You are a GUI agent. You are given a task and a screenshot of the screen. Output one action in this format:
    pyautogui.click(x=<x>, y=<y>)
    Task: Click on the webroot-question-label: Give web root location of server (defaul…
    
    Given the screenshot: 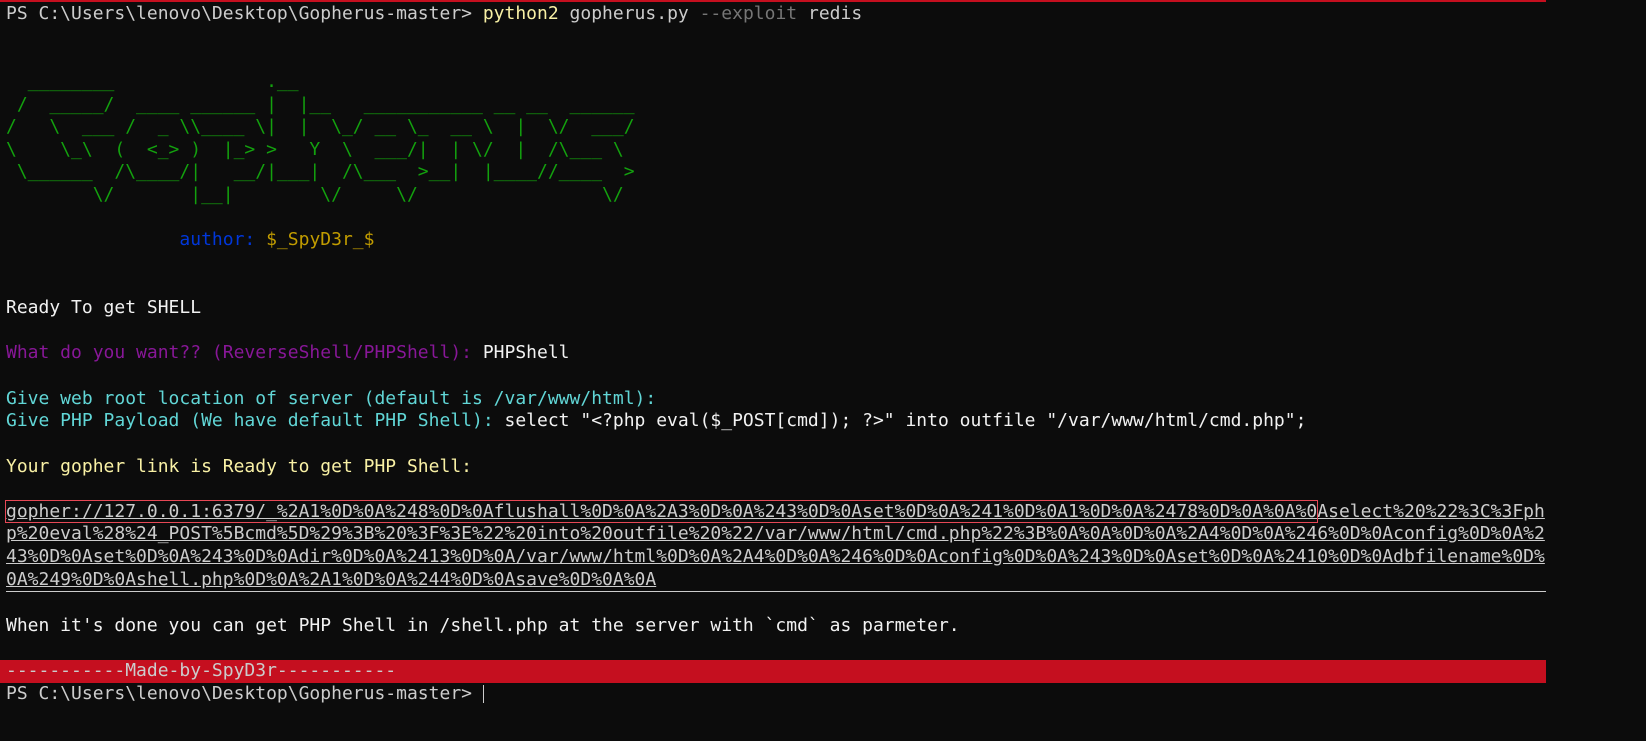 What is the action you would take?
    pyautogui.click(x=337, y=398)
    